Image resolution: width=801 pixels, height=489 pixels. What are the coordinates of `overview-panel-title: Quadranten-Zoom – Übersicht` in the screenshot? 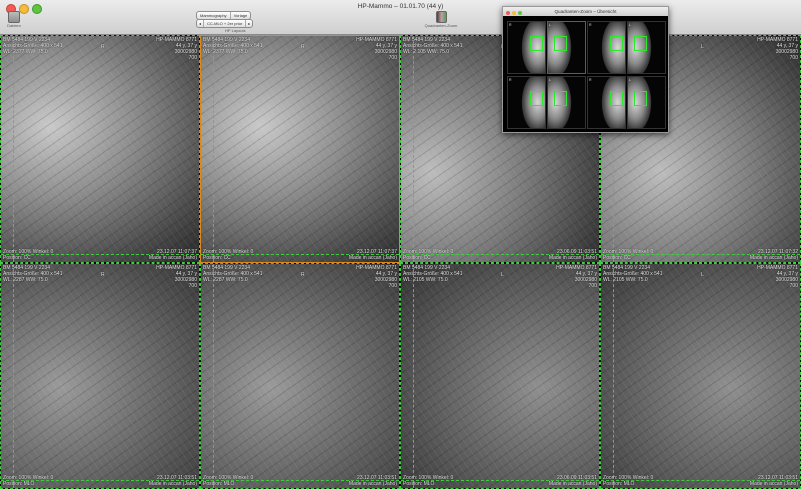 It's located at (585, 11).